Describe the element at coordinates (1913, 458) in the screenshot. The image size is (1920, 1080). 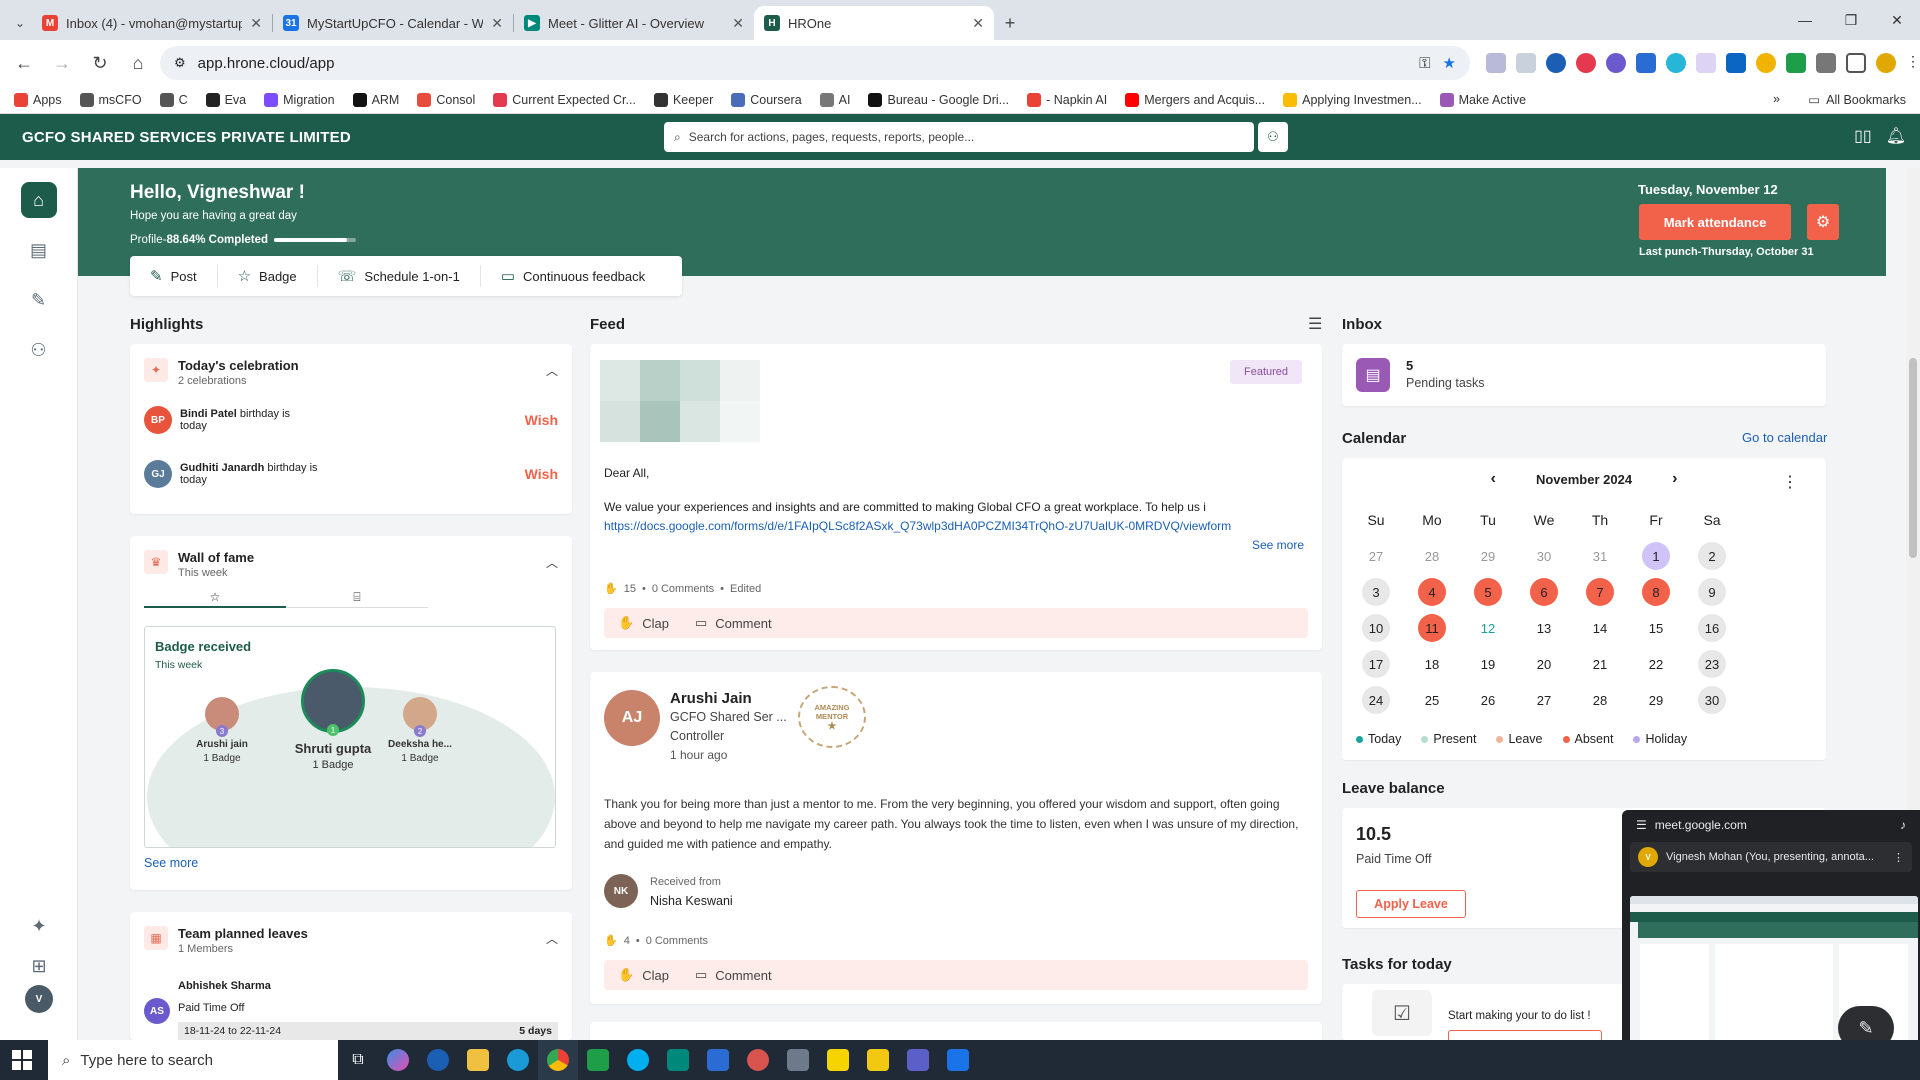
I see `scroll-thumb` at that location.